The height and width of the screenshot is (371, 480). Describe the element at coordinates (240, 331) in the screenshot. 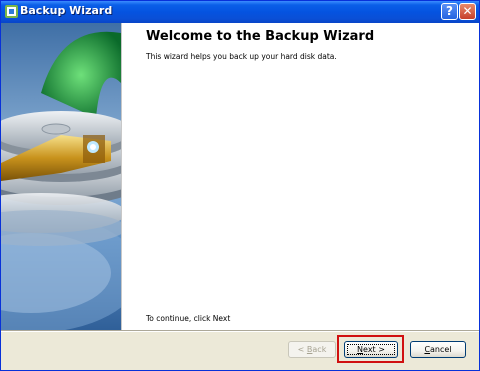

I see `footer-divider-highlight` at that location.